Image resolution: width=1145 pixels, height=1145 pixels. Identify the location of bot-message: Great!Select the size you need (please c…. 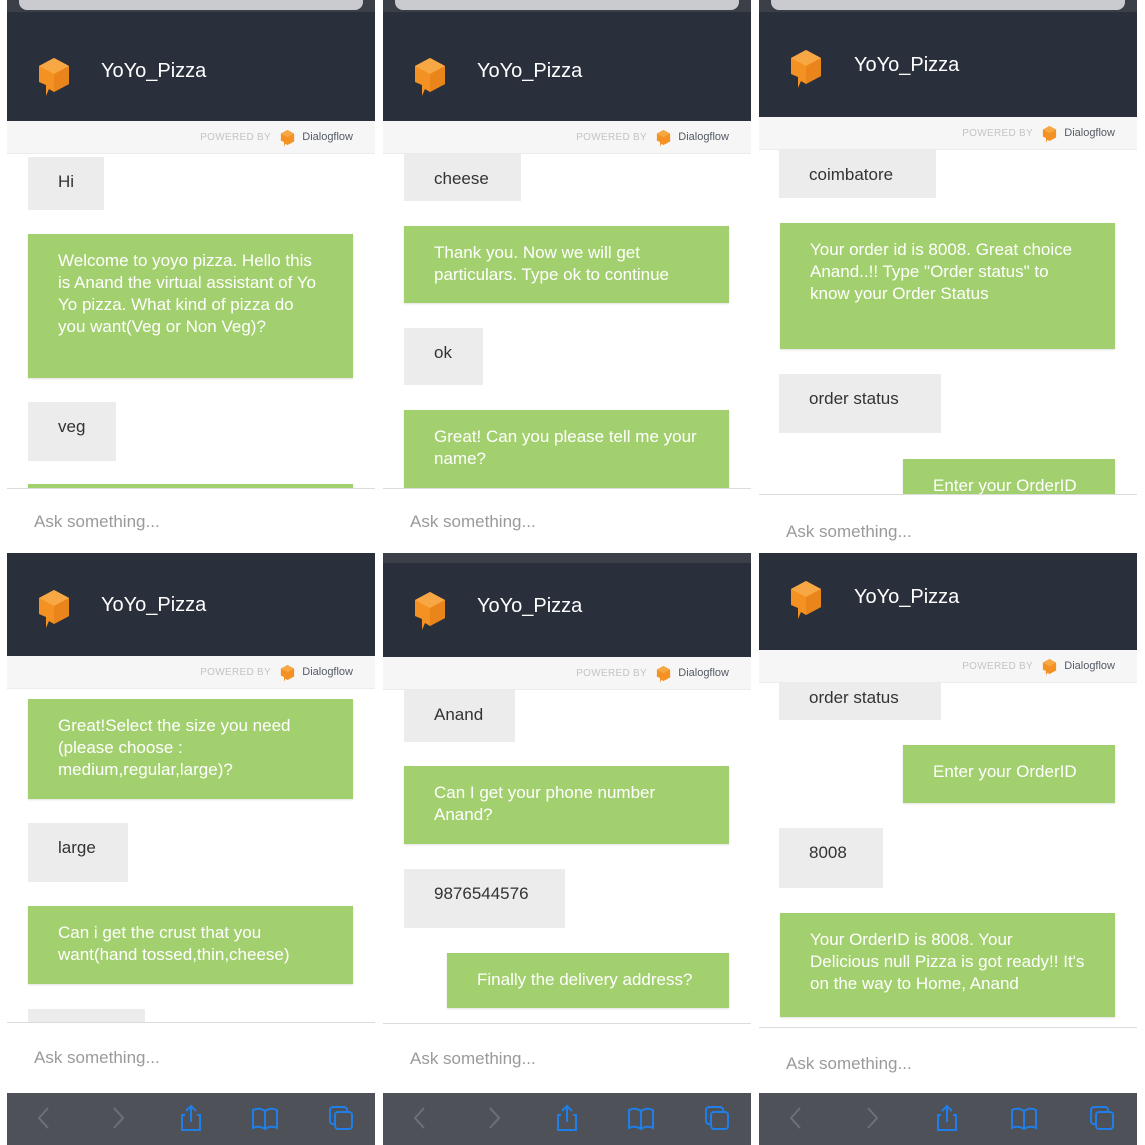
(190, 749).